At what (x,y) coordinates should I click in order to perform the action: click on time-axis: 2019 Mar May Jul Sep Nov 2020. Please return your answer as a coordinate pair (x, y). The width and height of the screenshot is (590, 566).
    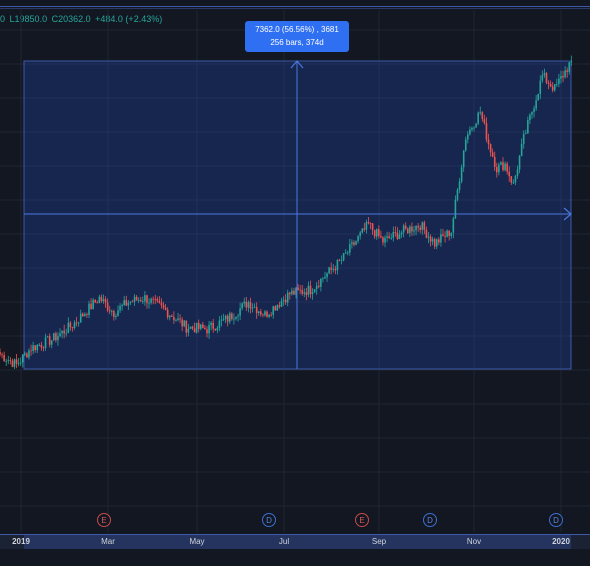
    Looking at the image, I should click on (295, 542).